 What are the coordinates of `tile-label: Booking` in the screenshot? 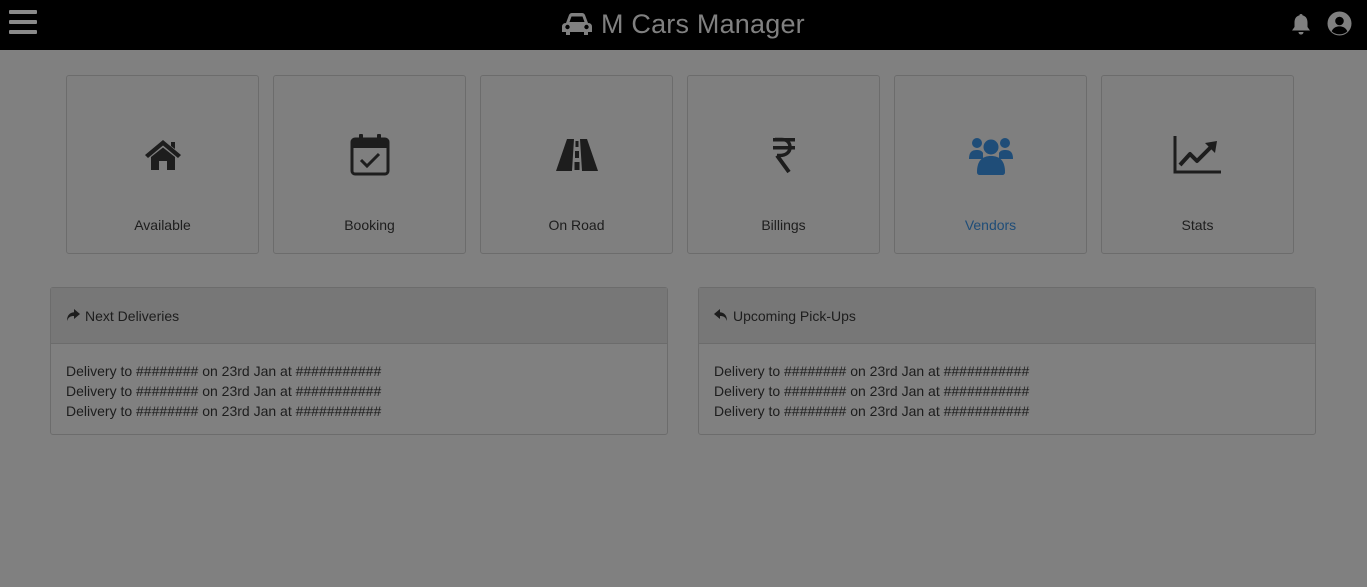 It's located at (369, 225).